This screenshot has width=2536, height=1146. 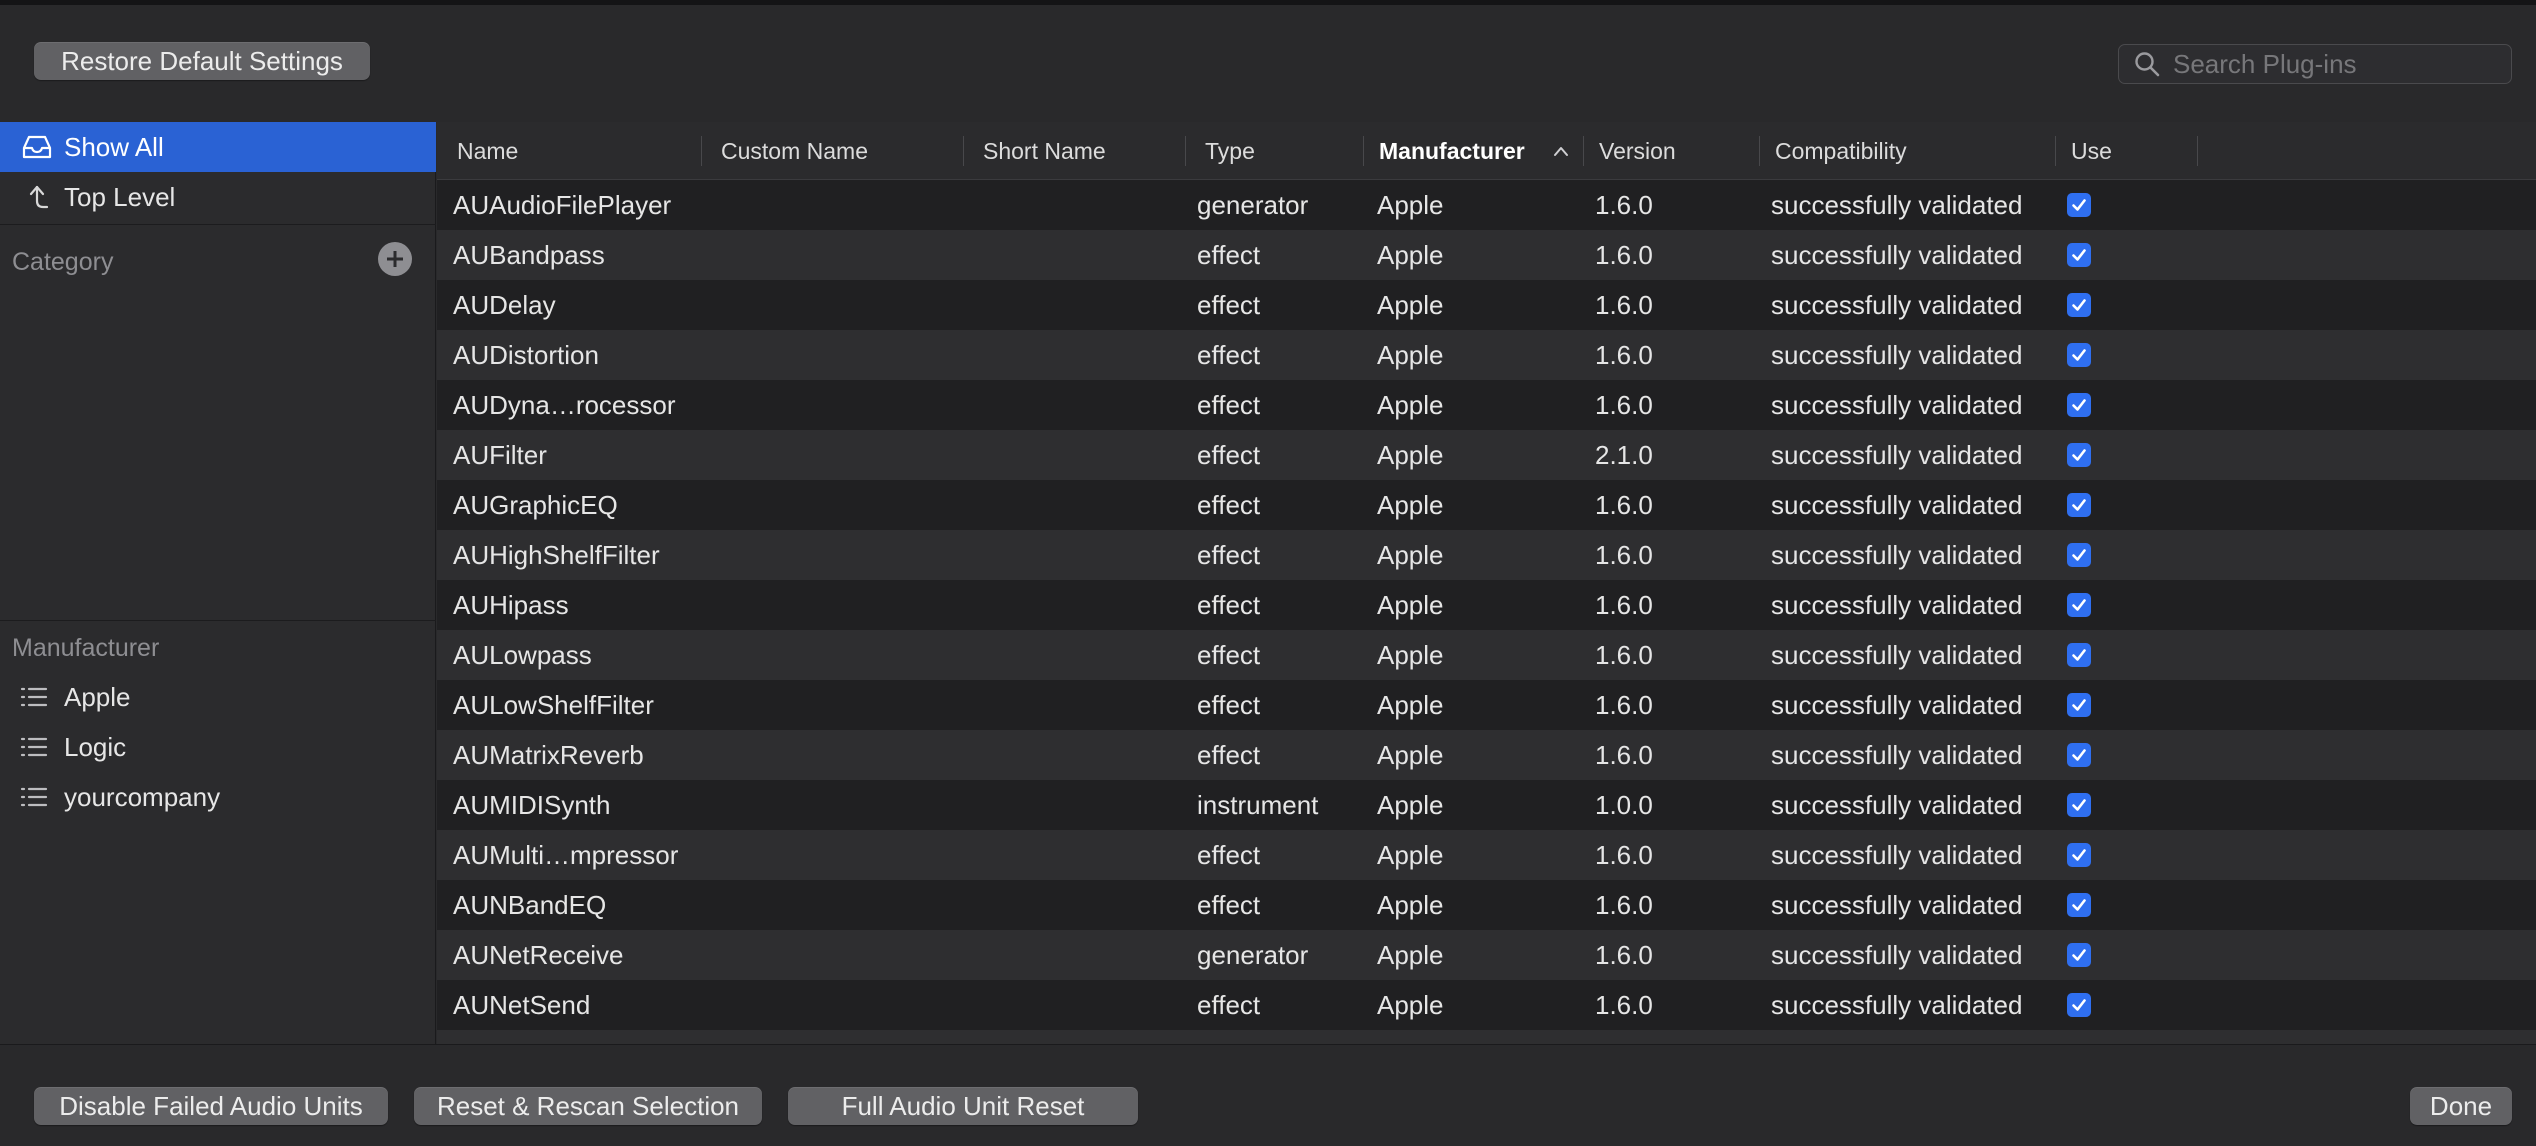 What do you see at coordinates (1624, 804) in the screenshot?
I see `cell-version: 1.0.0` at bounding box center [1624, 804].